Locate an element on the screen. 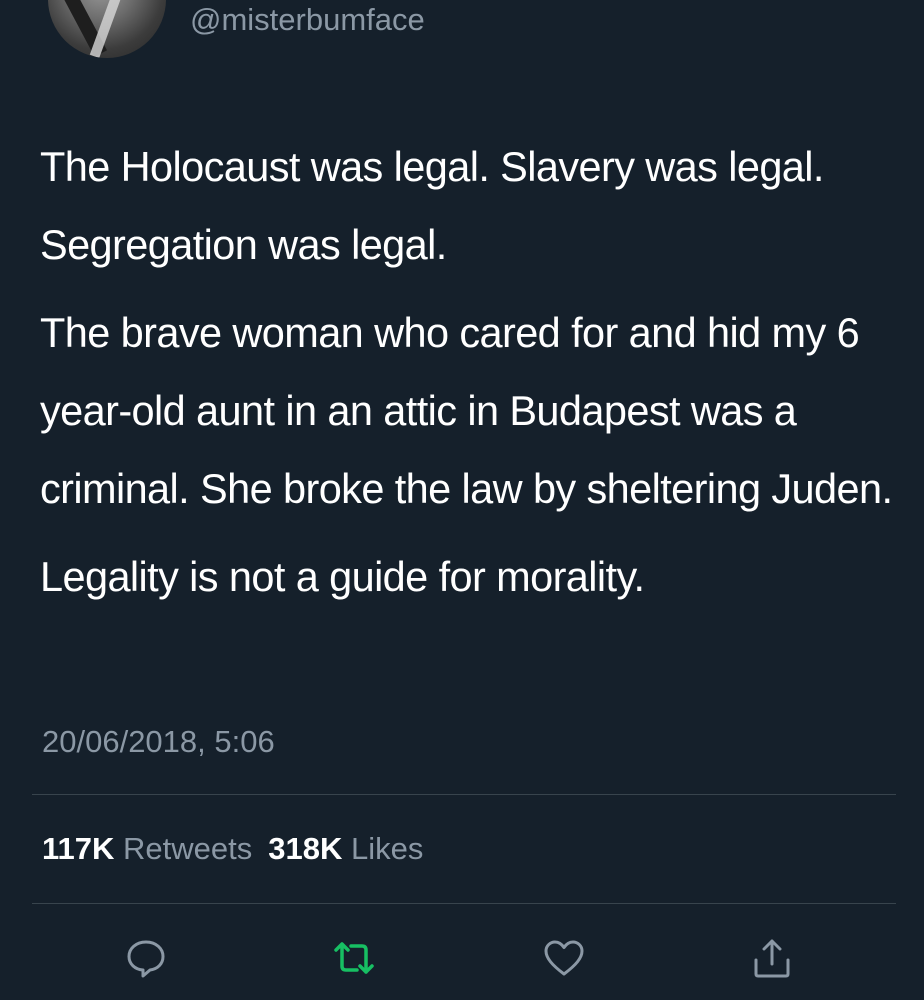  retweets-label: Retweets is located at coordinates (188, 848).